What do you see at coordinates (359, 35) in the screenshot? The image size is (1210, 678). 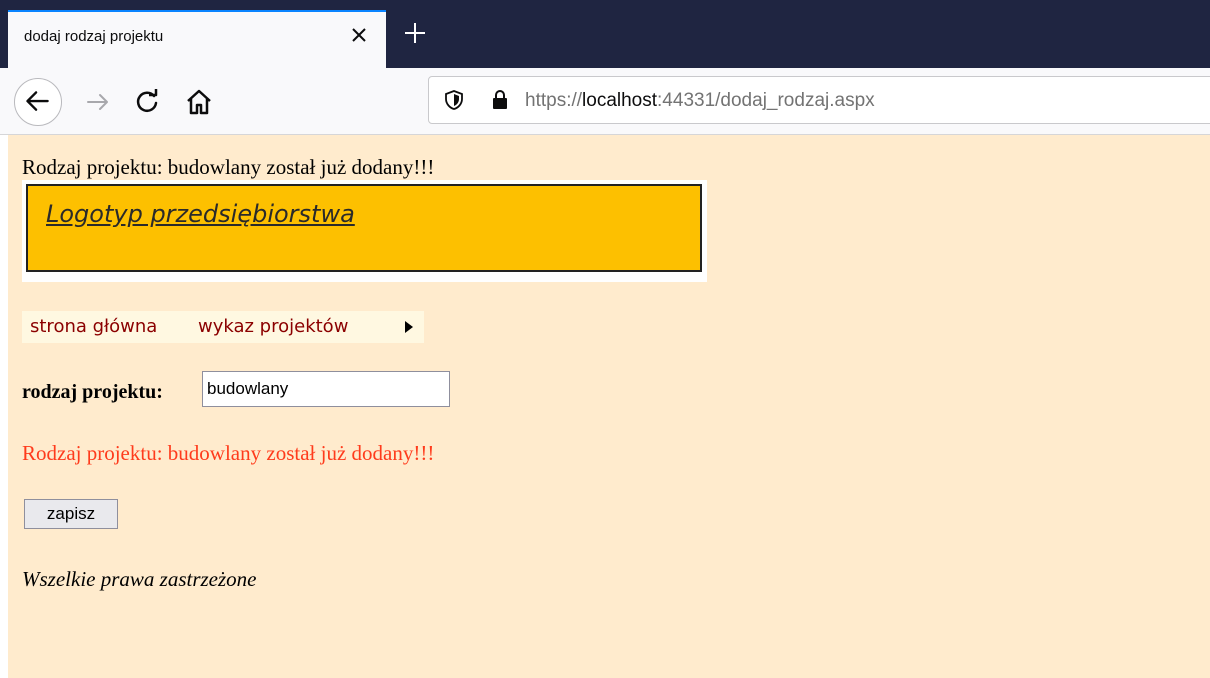 I see `close-tab-icon` at bounding box center [359, 35].